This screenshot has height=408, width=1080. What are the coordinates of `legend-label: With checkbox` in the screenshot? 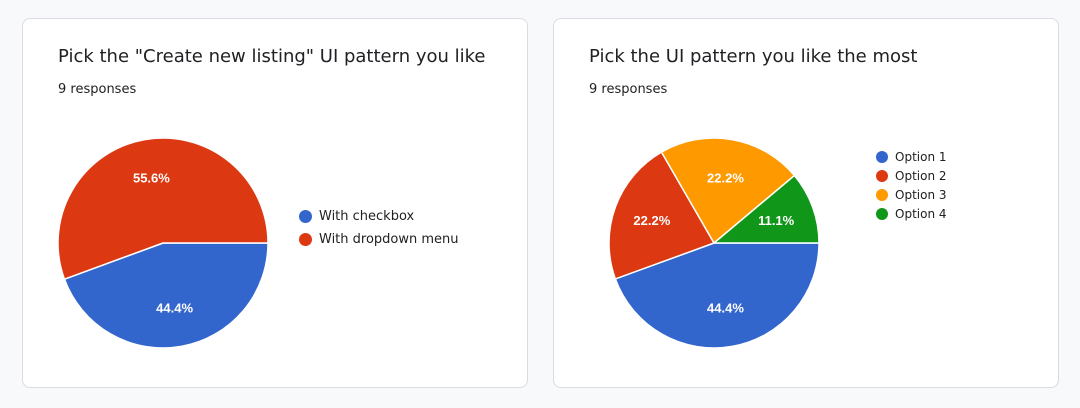 It's located at (367, 216).